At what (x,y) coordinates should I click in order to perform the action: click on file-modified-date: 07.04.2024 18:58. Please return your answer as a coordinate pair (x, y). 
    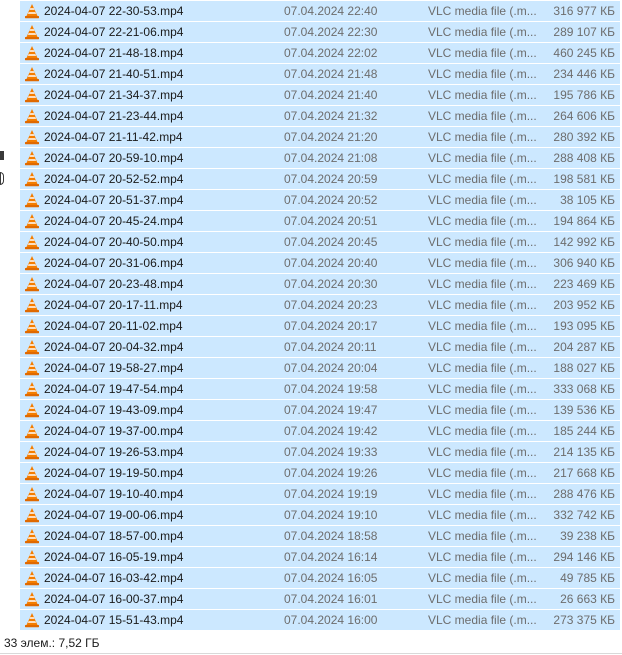
    Looking at the image, I should click on (331, 536).